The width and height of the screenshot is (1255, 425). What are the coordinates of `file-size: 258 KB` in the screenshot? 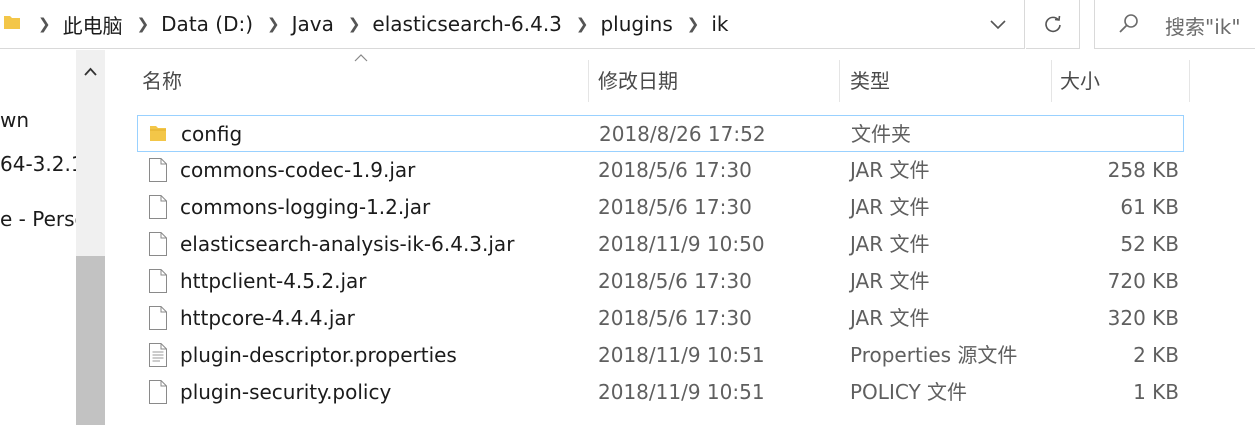 It's located at (1143, 170).